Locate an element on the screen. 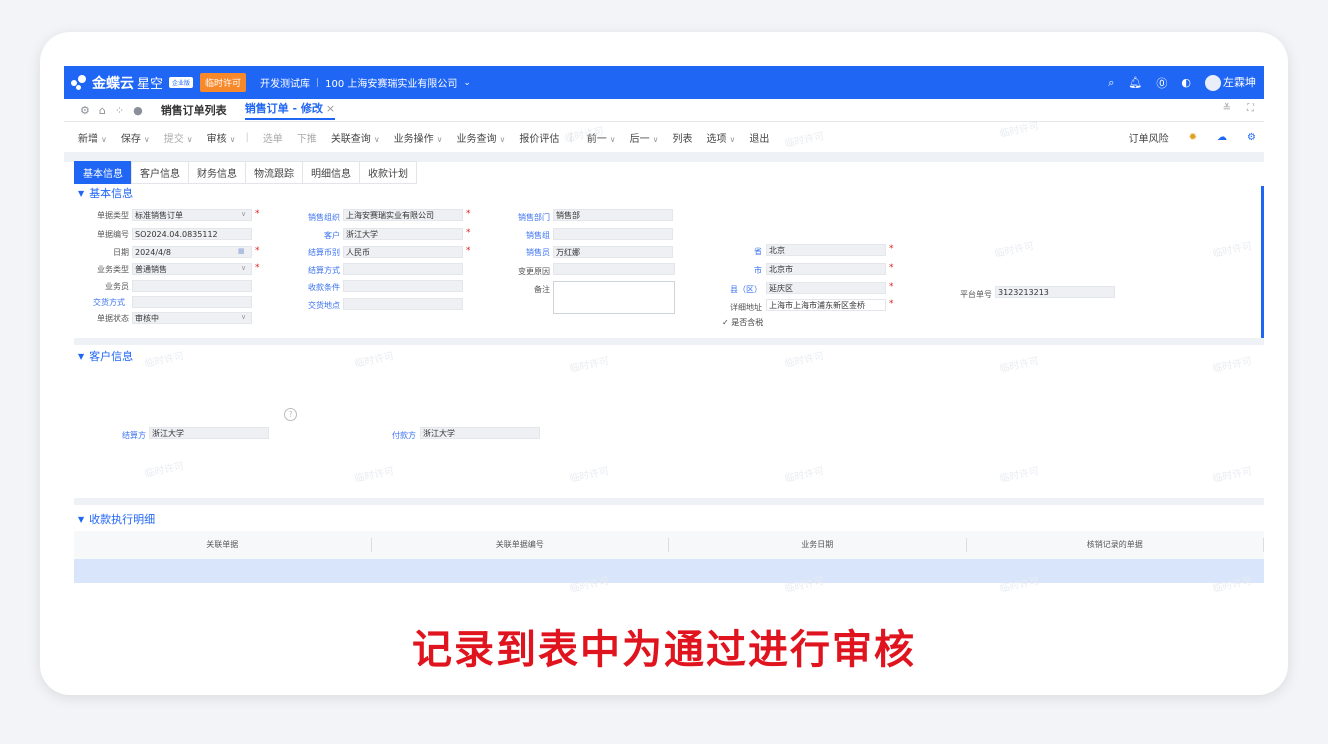 This screenshot has height=744, width=1328. user-menu: 左霖坤 is located at coordinates (1230, 82).